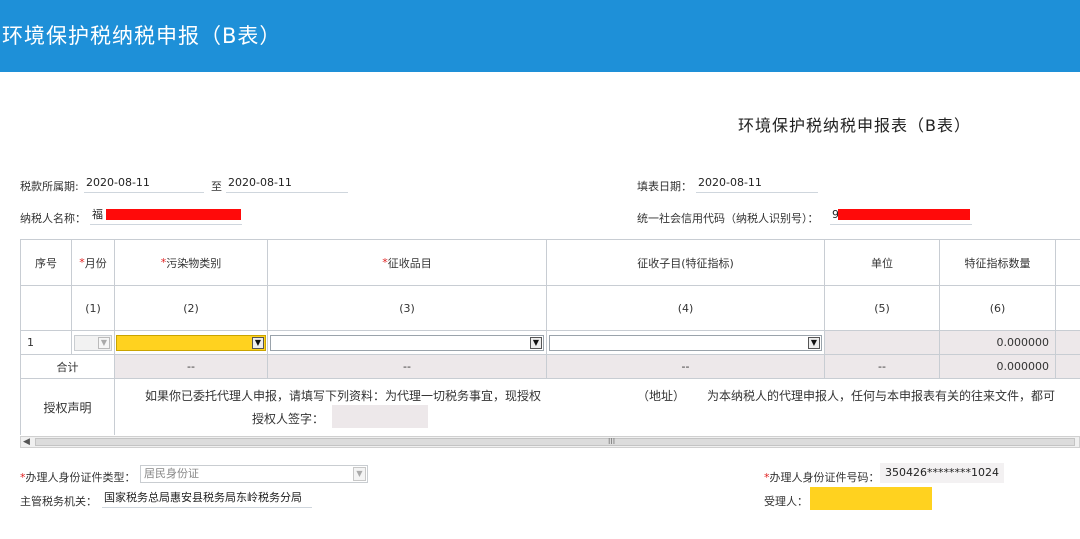  What do you see at coordinates (728, 218) in the screenshot?
I see `credit-code-label: 统一社会信用代码（纳税人识别号）：` at bounding box center [728, 218].